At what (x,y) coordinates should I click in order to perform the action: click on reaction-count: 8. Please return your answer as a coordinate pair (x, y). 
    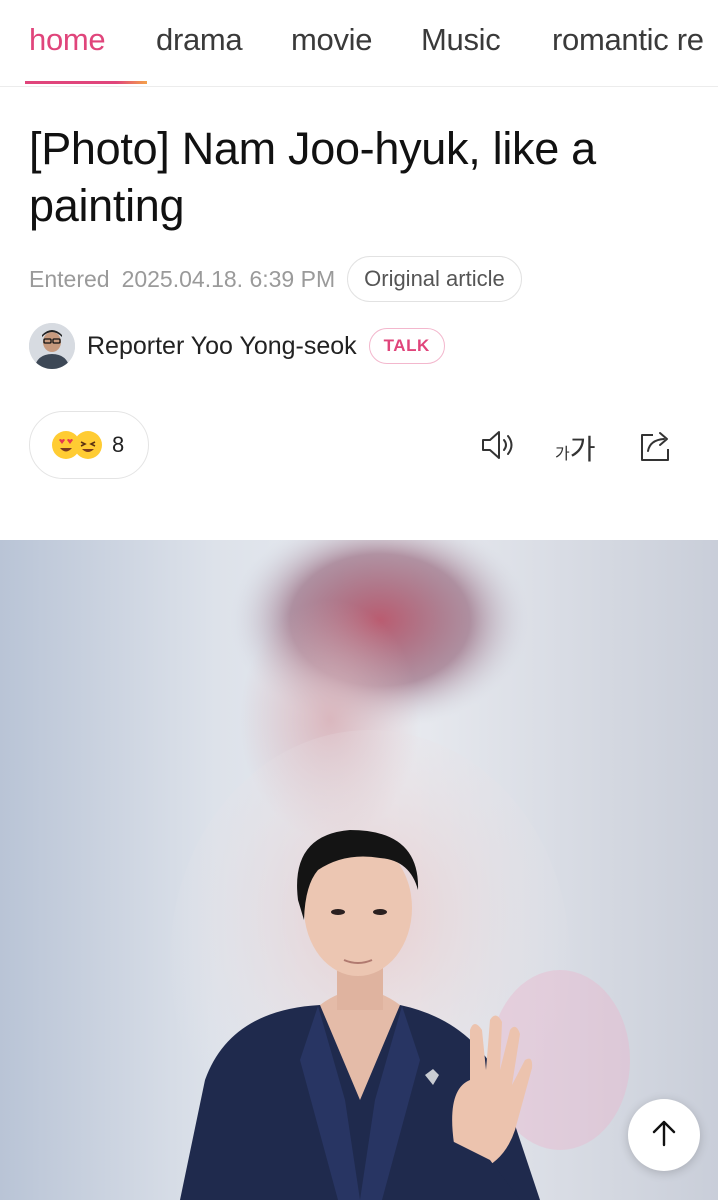
    Looking at the image, I should click on (118, 444).